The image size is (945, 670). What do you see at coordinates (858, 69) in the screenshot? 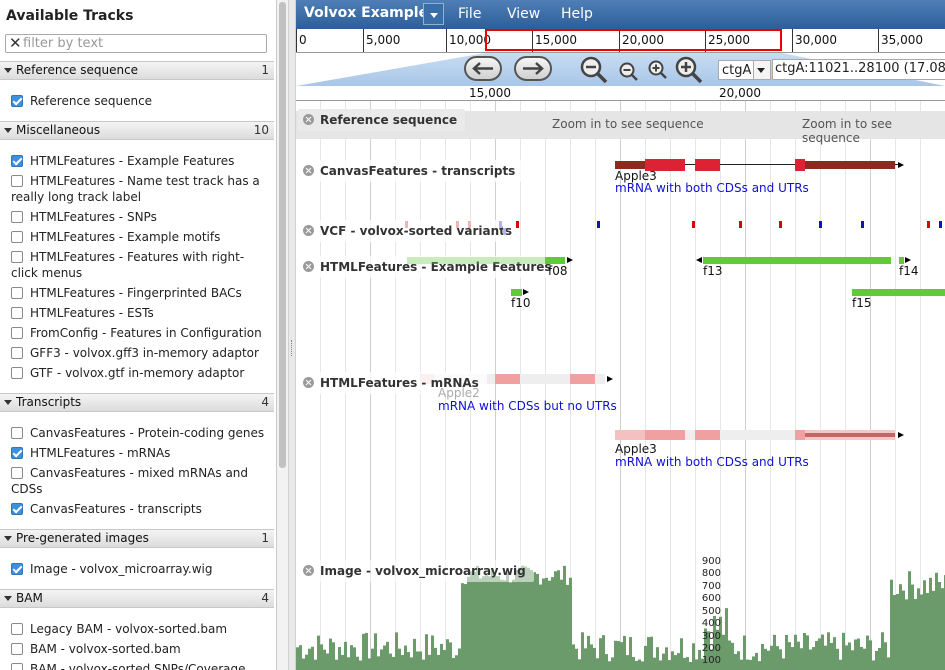
I see `location-search-input: ctgA:11021..28100 (17.08 Kb)` at bounding box center [858, 69].